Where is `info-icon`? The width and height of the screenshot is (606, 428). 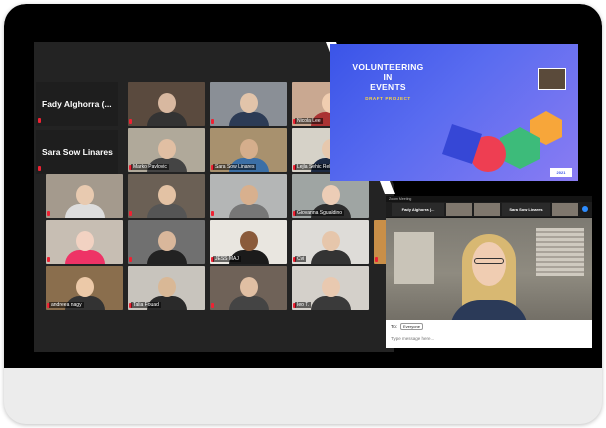 info-icon is located at coordinates (585, 209).